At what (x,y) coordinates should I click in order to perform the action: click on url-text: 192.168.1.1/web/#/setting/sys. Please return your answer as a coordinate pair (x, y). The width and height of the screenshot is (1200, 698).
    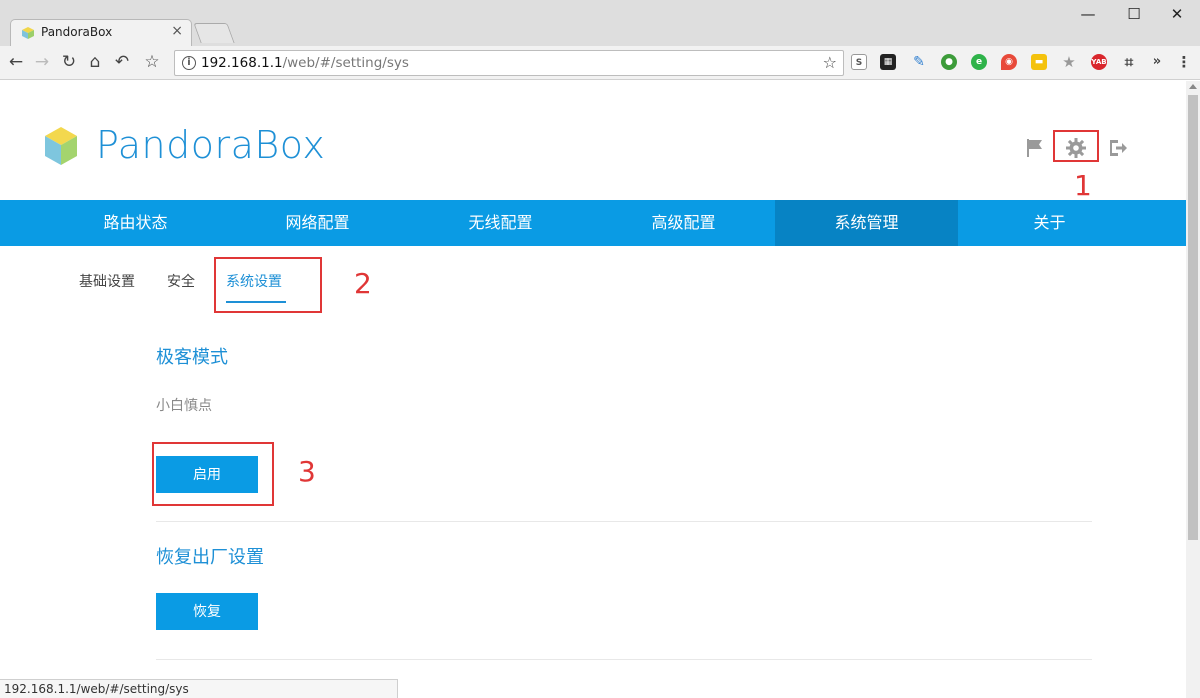
    Looking at the image, I should click on (305, 63).